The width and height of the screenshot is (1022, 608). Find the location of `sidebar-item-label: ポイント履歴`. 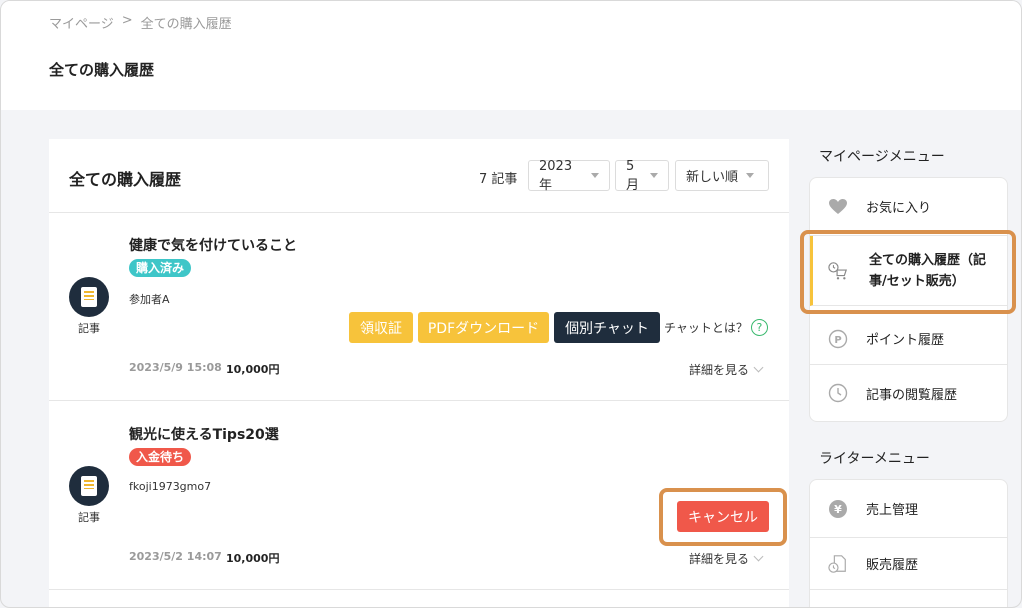

sidebar-item-label: ポイント履歴 is located at coordinates (905, 340).